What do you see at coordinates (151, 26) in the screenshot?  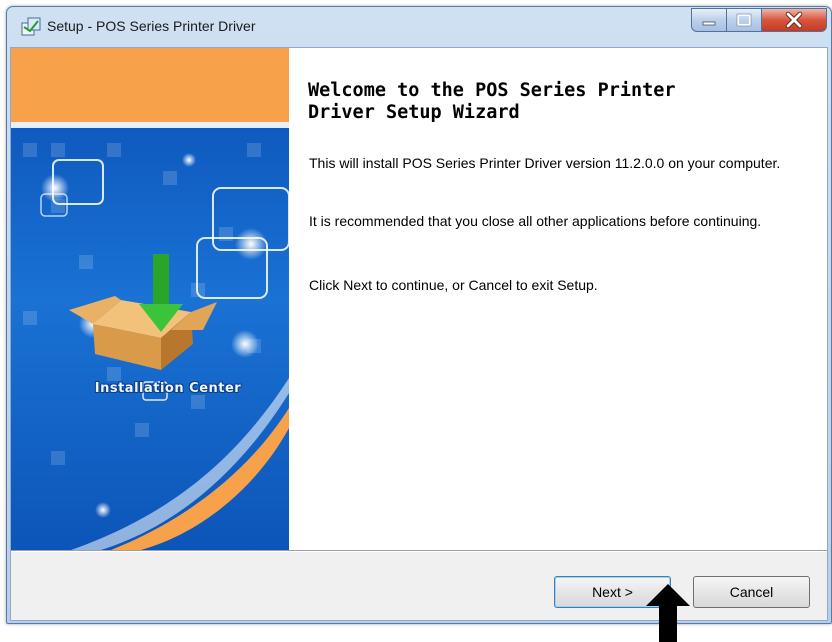 I see `window-title: Setup - POS Series Printer Driver` at bounding box center [151, 26].